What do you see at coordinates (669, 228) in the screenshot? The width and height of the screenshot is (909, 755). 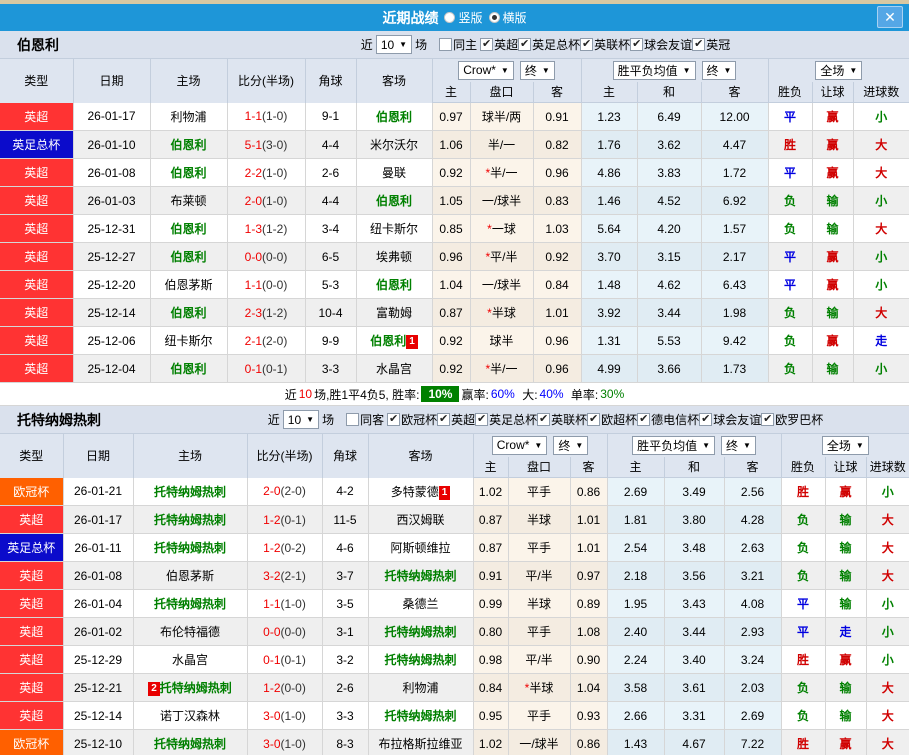 I see `avg-draw-odds: 4.20` at bounding box center [669, 228].